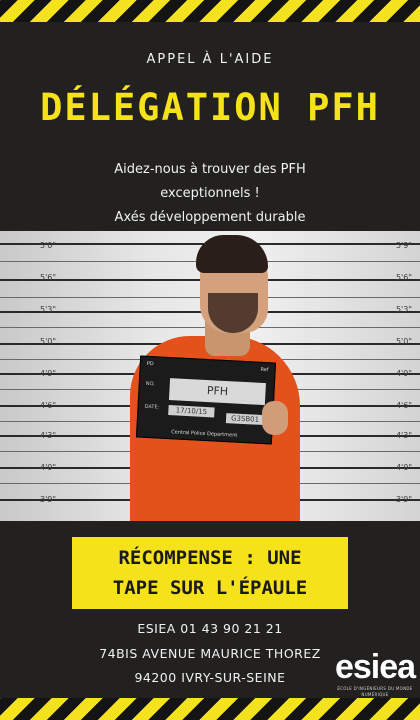 This screenshot has width=420, height=720. Describe the element at coordinates (48, 373) in the screenshot. I see `height-label-left: 4'9"` at that location.